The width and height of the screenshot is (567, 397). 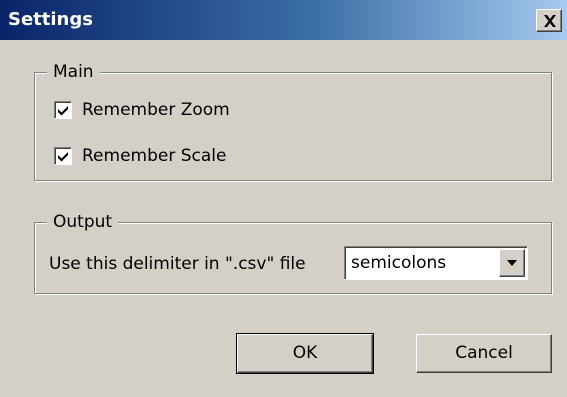 I want to click on close-button, so click(x=549, y=20).